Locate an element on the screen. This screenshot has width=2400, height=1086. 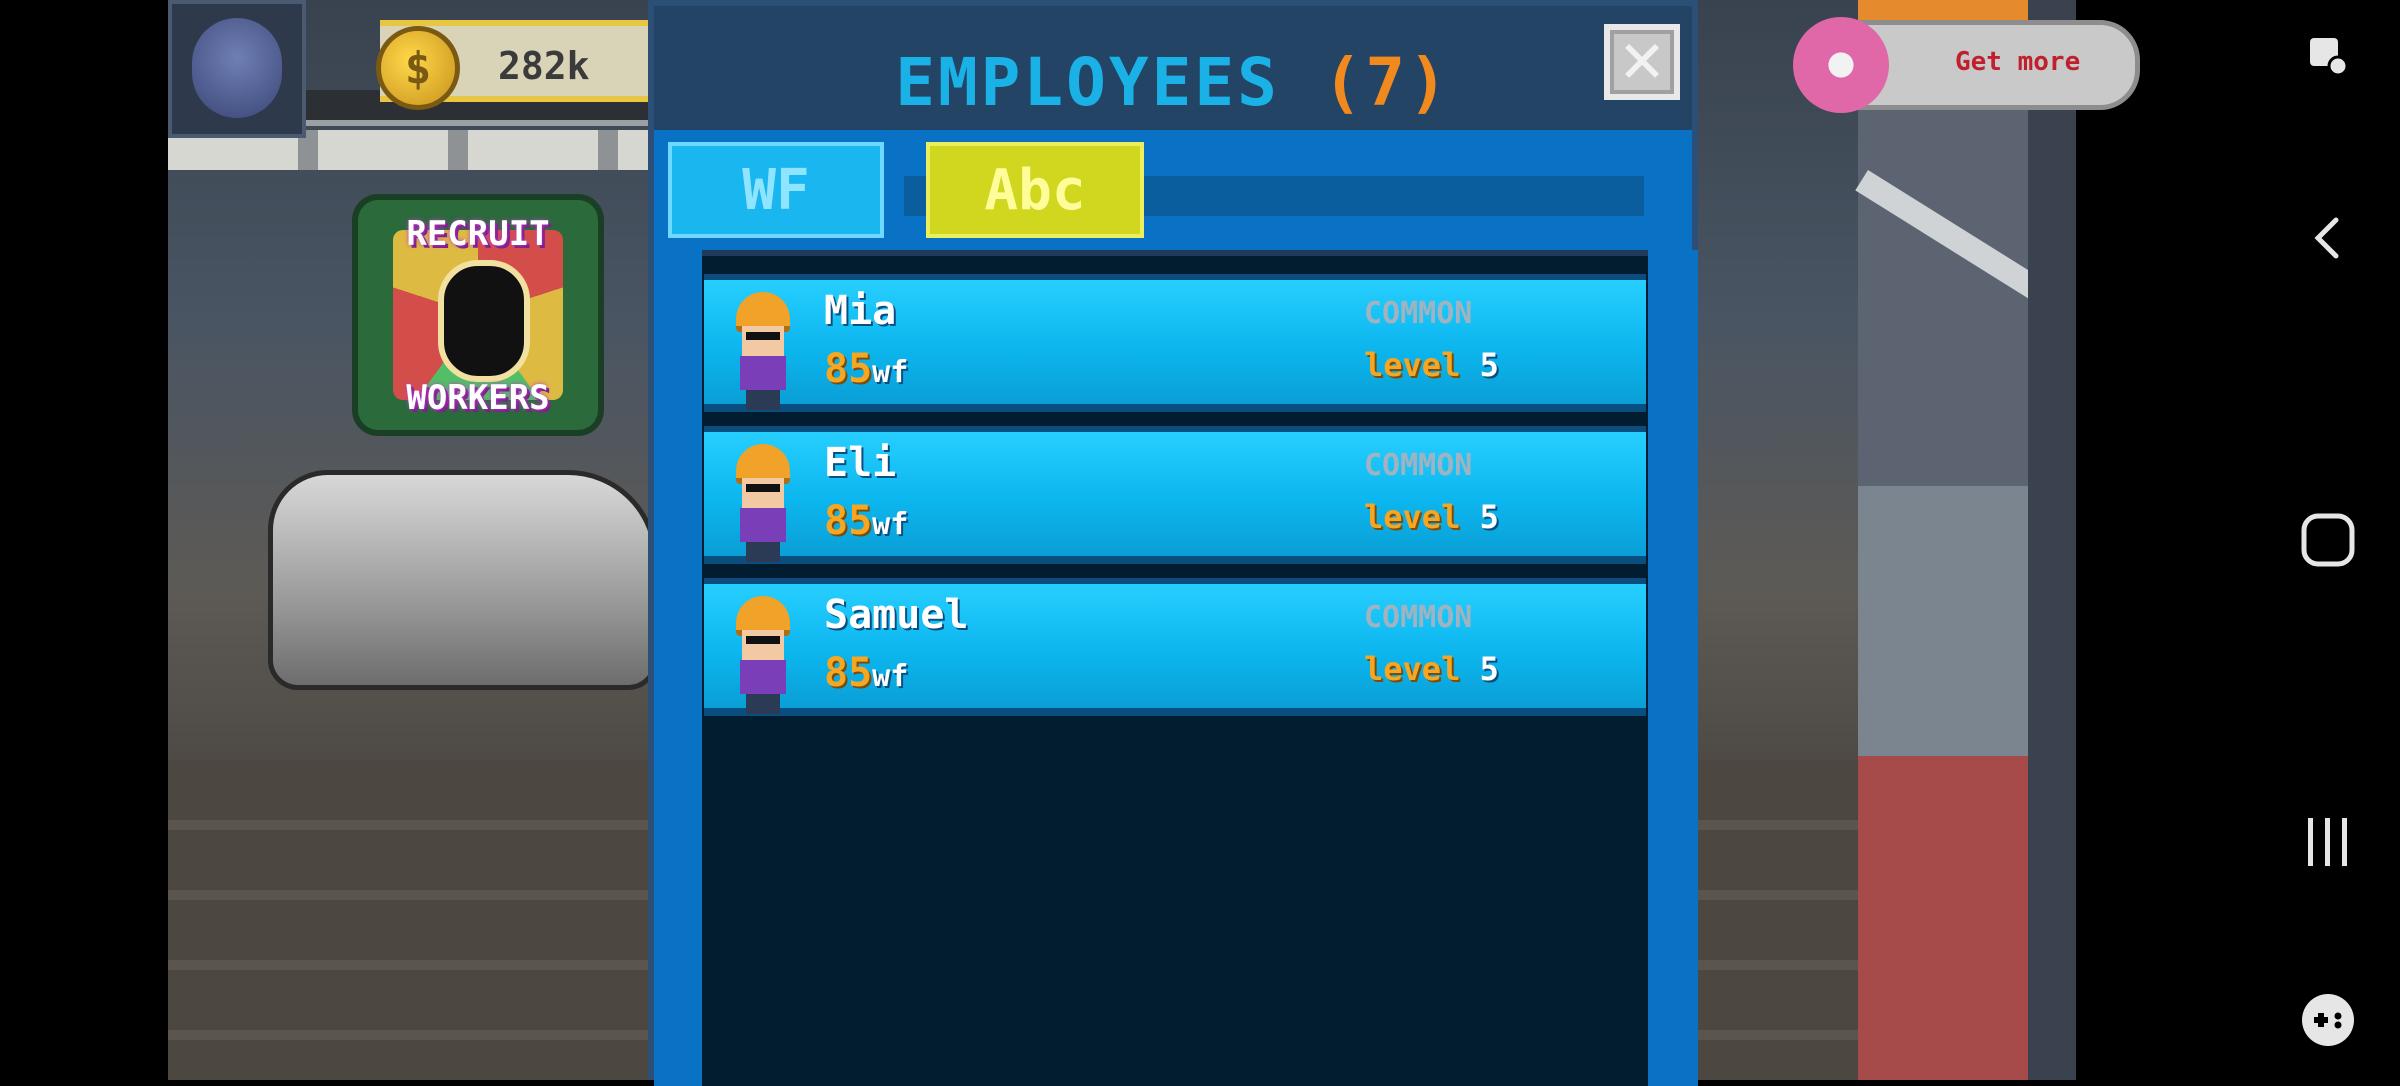
employee-row: Eli 85wf COMMON level 5 is located at coordinates (1175, 495).